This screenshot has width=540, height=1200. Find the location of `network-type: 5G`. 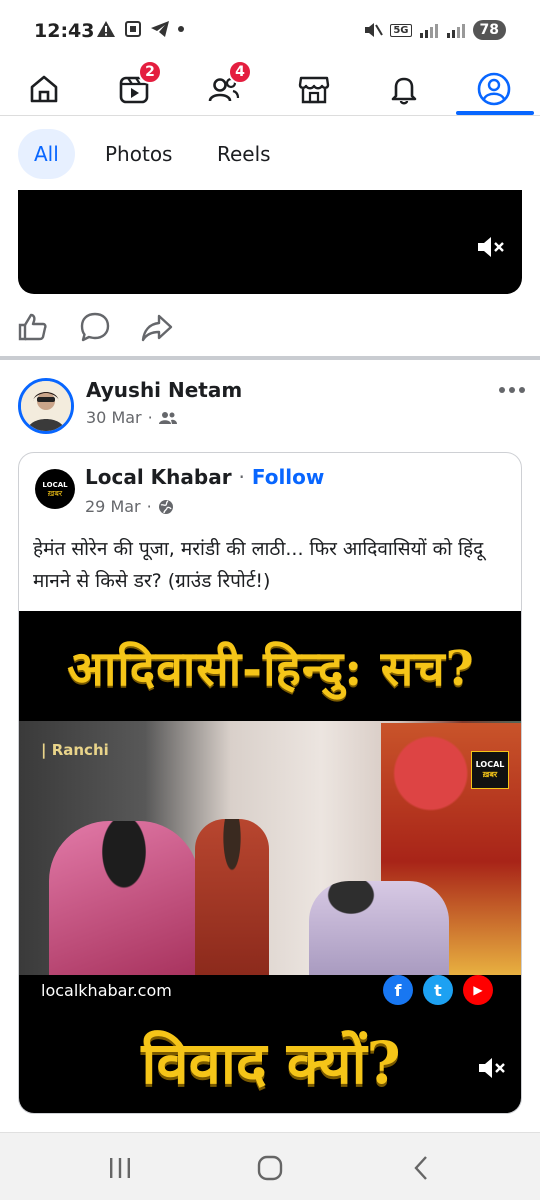

network-type: 5G is located at coordinates (401, 30).